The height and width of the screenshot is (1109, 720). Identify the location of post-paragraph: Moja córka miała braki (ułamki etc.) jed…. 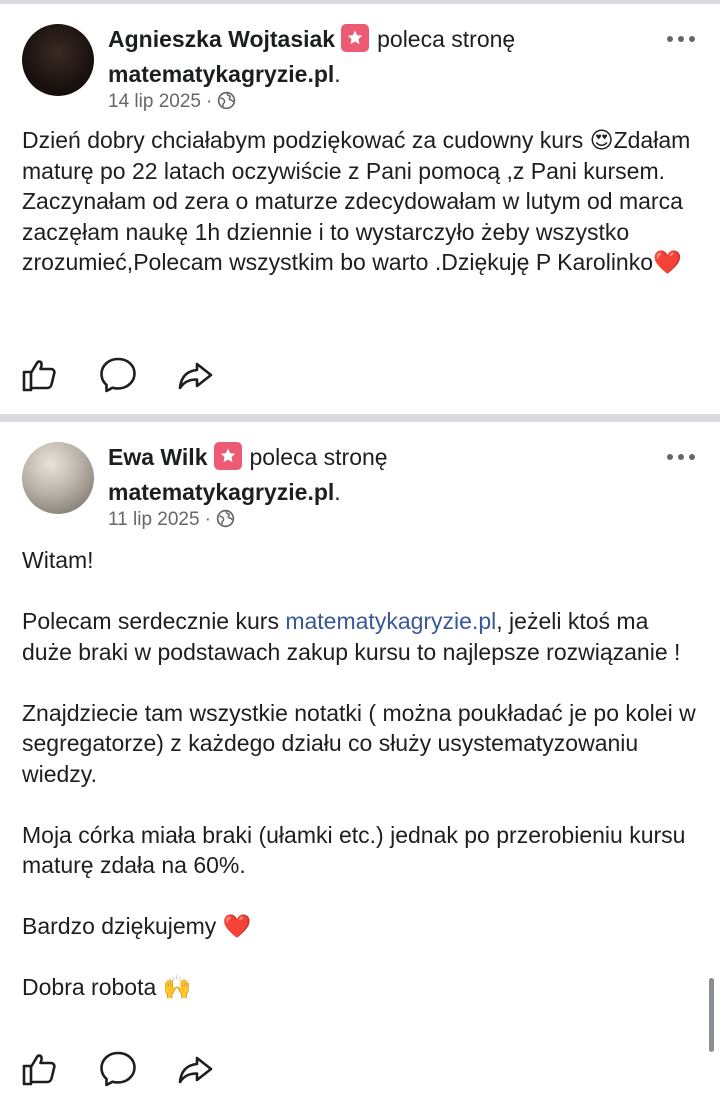
(354, 850).